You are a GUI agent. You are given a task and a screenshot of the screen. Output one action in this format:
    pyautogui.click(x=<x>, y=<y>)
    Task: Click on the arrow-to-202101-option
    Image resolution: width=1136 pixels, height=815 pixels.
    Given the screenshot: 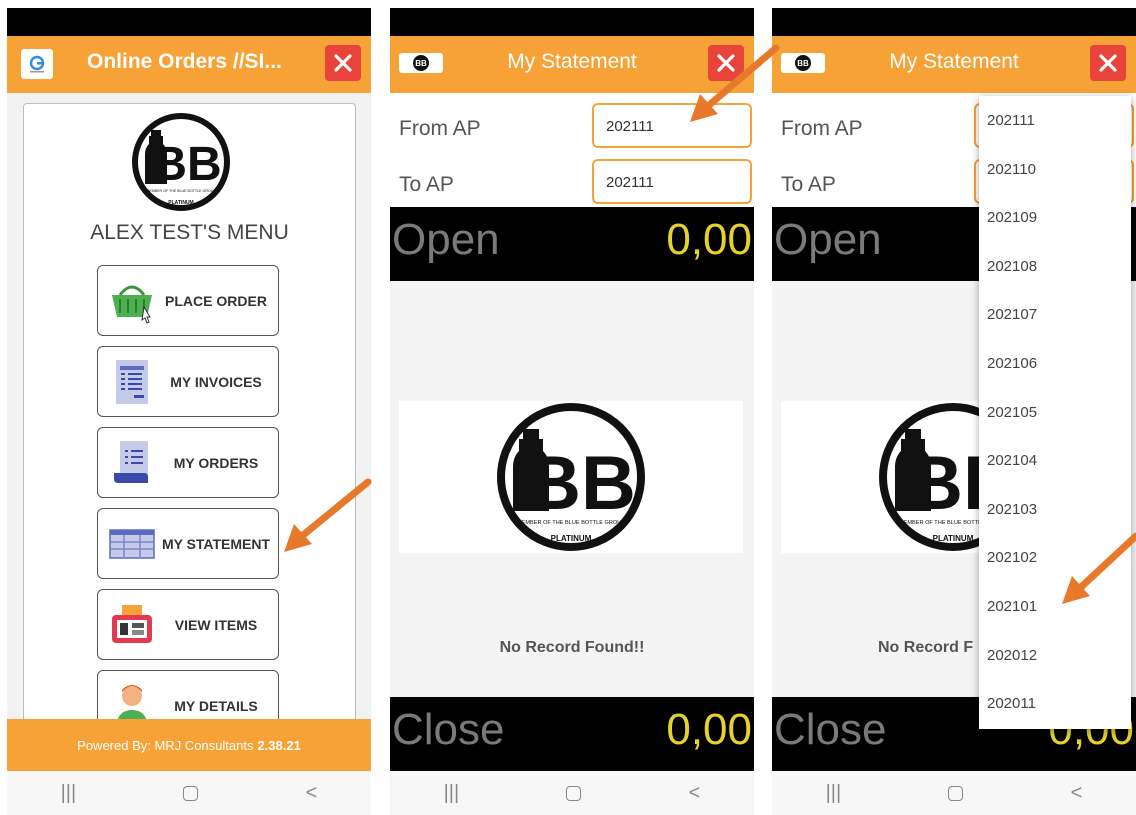 What is the action you would take?
    pyautogui.click(x=1099, y=568)
    